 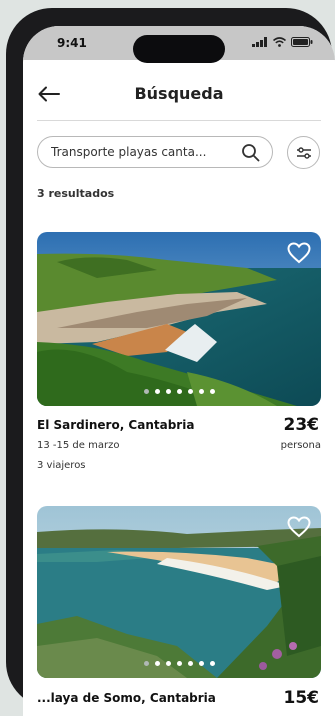 What do you see at coordinates (301, 698) in the screenshot?
I see `result-card-price: 15€` at bounding box center [301, 698].